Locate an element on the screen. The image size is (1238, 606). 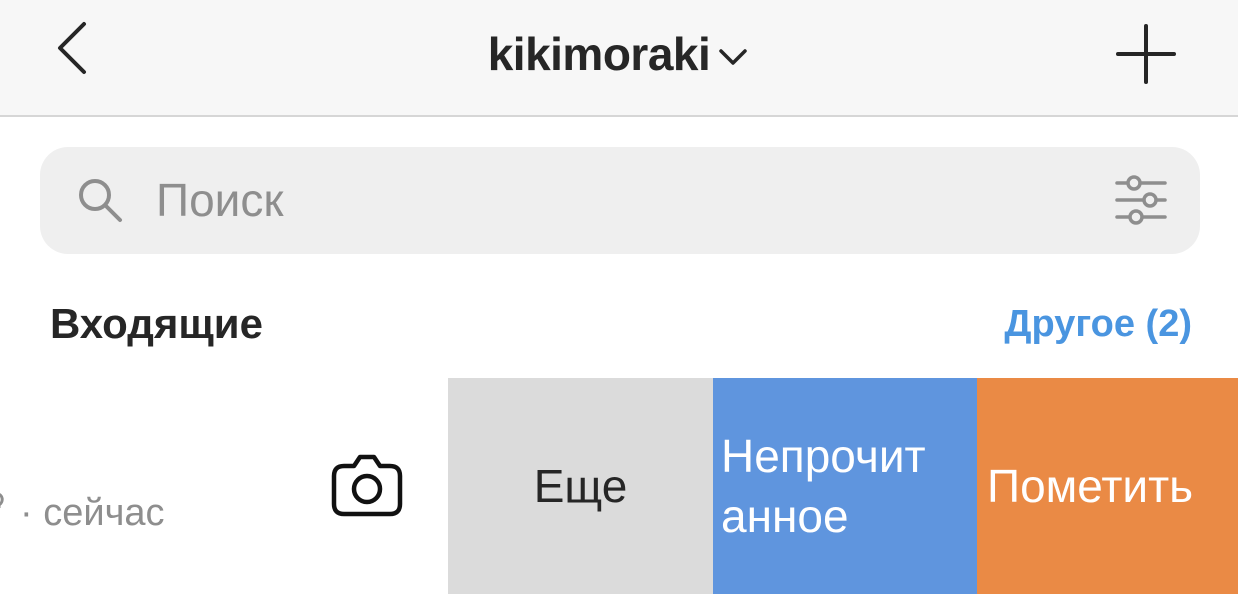
search-input is located at coordinates (606, 200).